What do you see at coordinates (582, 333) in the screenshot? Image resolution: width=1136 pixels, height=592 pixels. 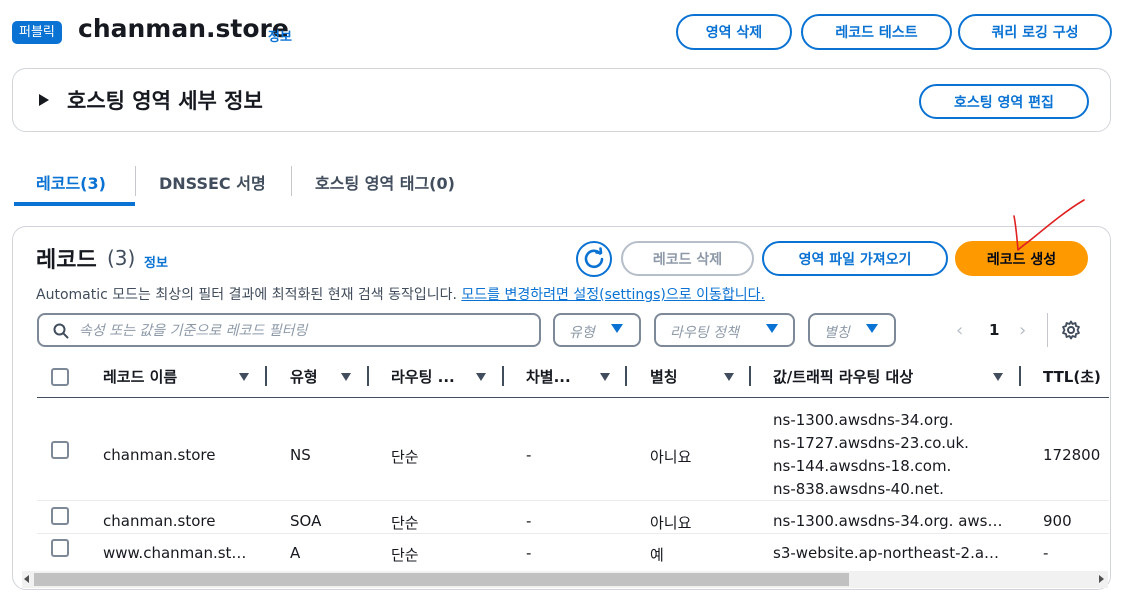 I see `type-filter-label: 유형` at bounding box center [582, 333].